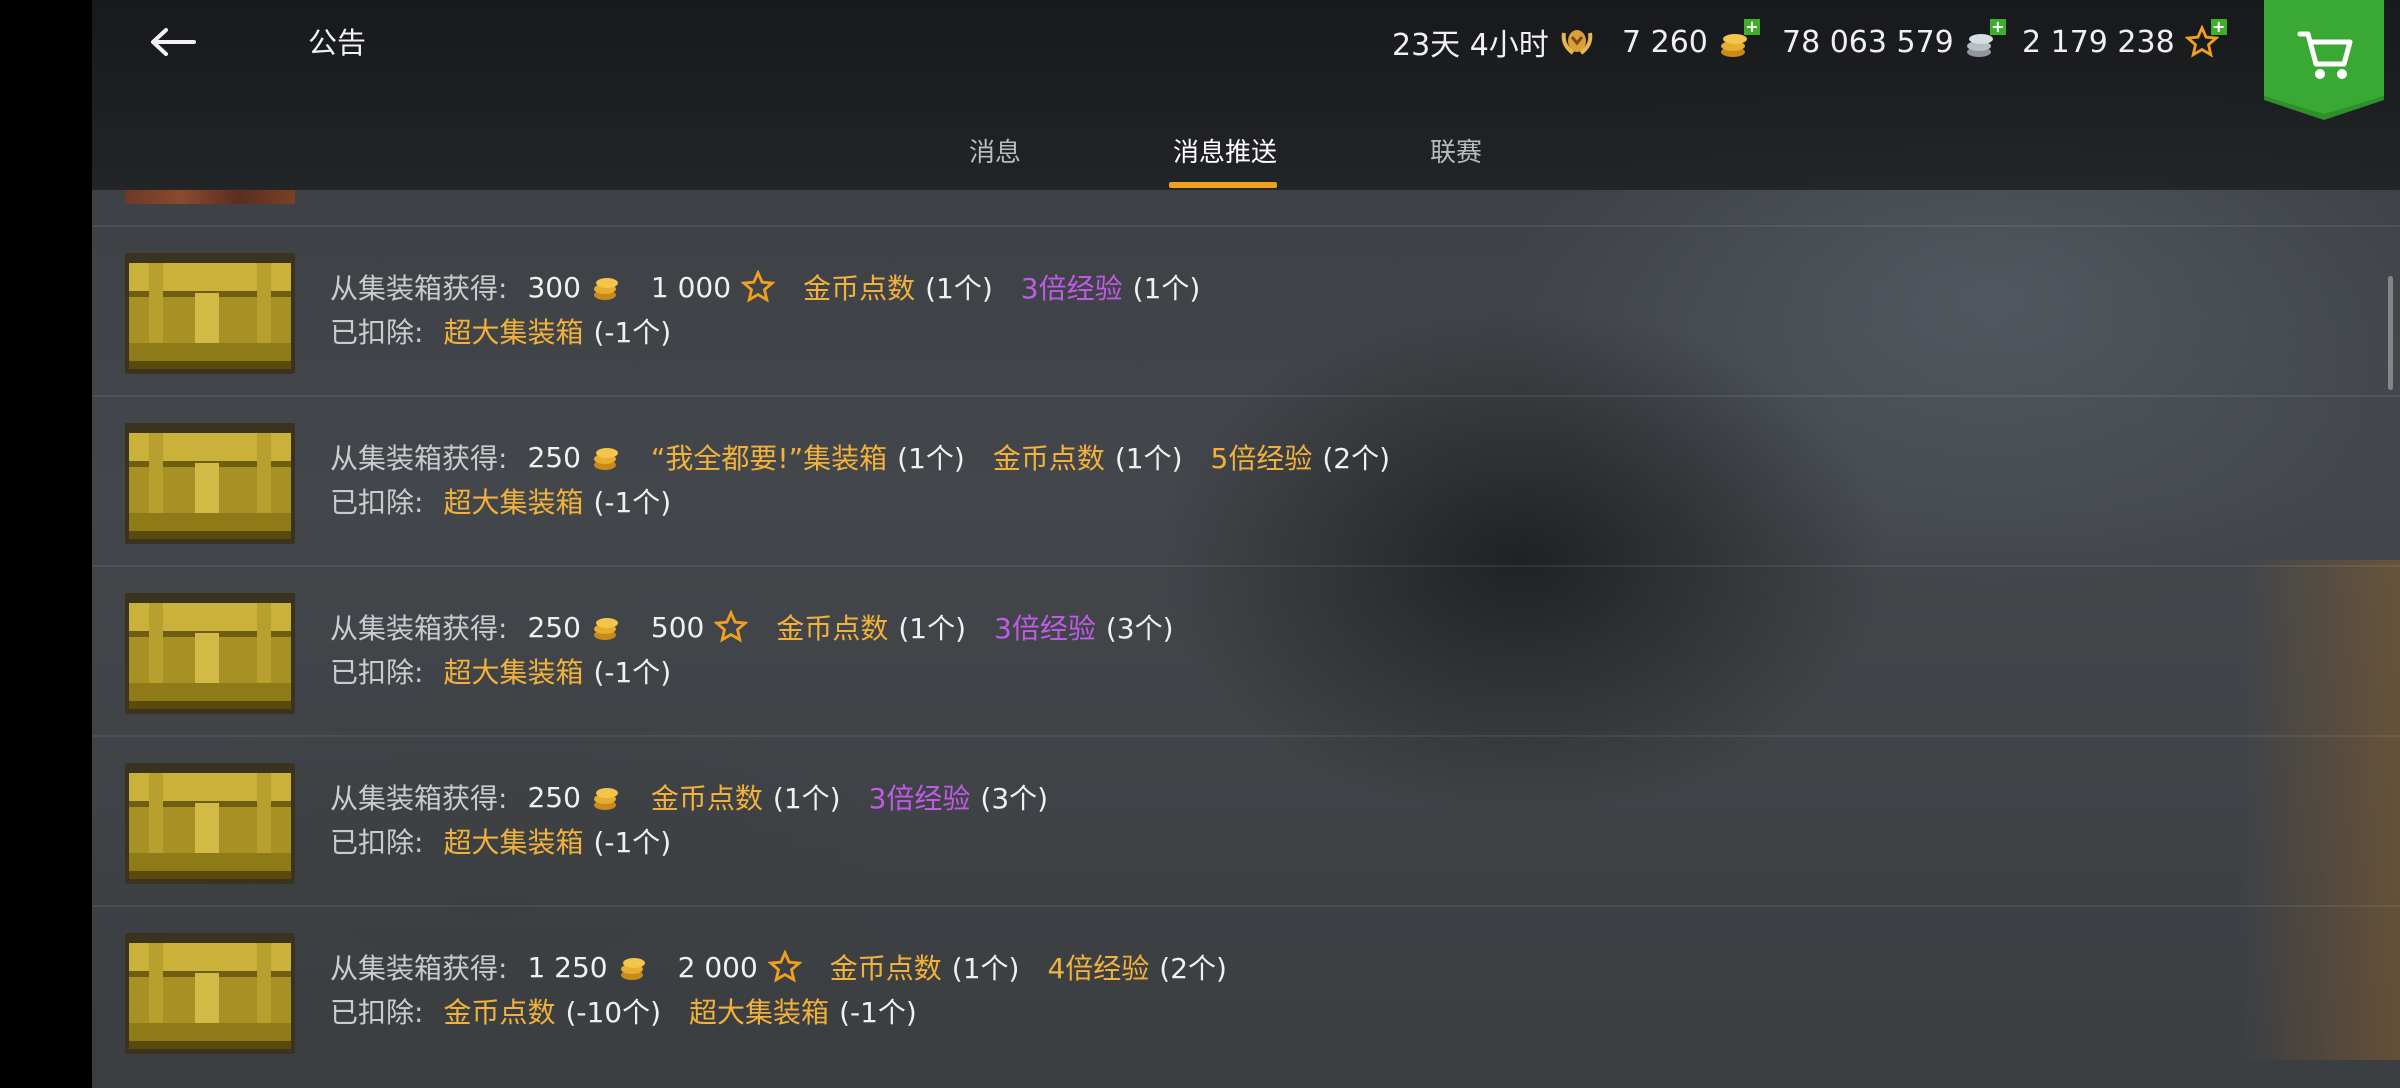  I want to click on obtained-line: 从集装箱获得: 1 250 2 000 金币点数 (1个) 4倍经验 (2个), so click(792, 967).